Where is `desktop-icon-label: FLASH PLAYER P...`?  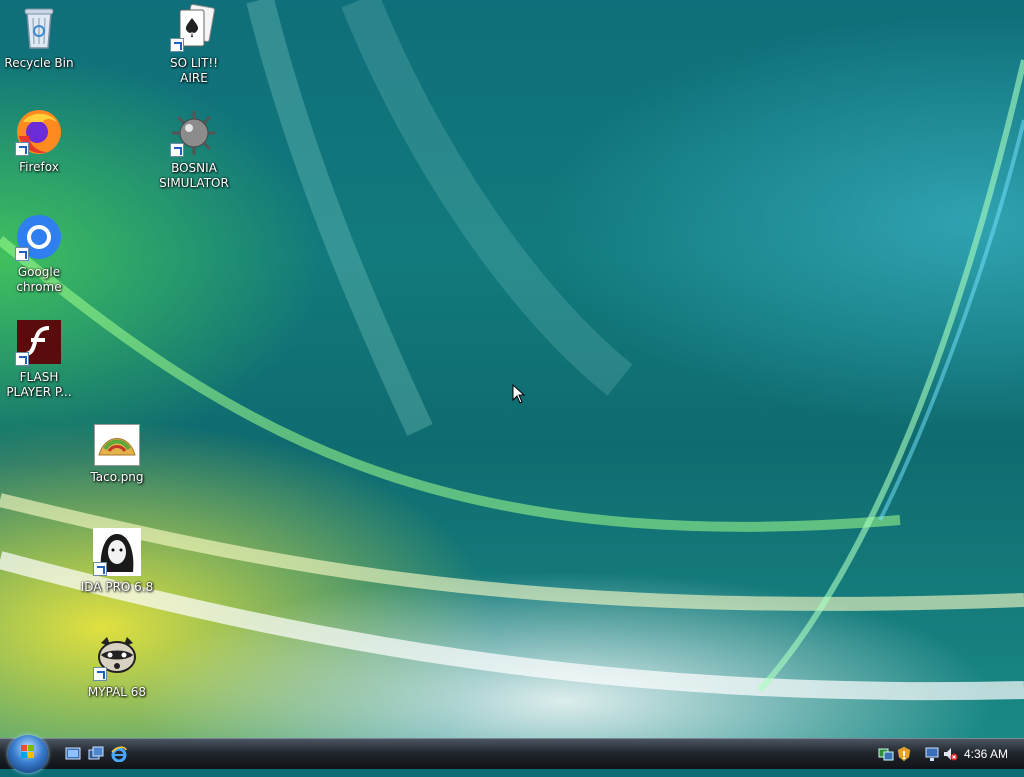 desktop-icon-label: FLASH PLAYER P... is located at coordinates (39, 384).